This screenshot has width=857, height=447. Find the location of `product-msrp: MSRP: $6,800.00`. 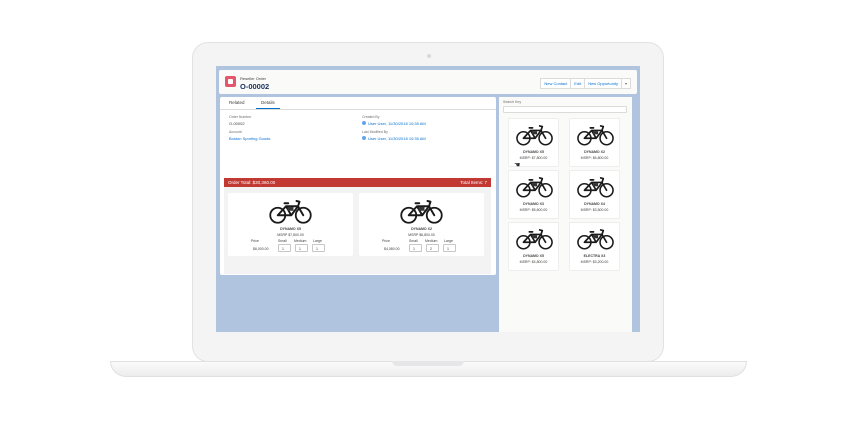

product-msrp: MSRP: $6,800.00 is located at coordinates (594, 158).